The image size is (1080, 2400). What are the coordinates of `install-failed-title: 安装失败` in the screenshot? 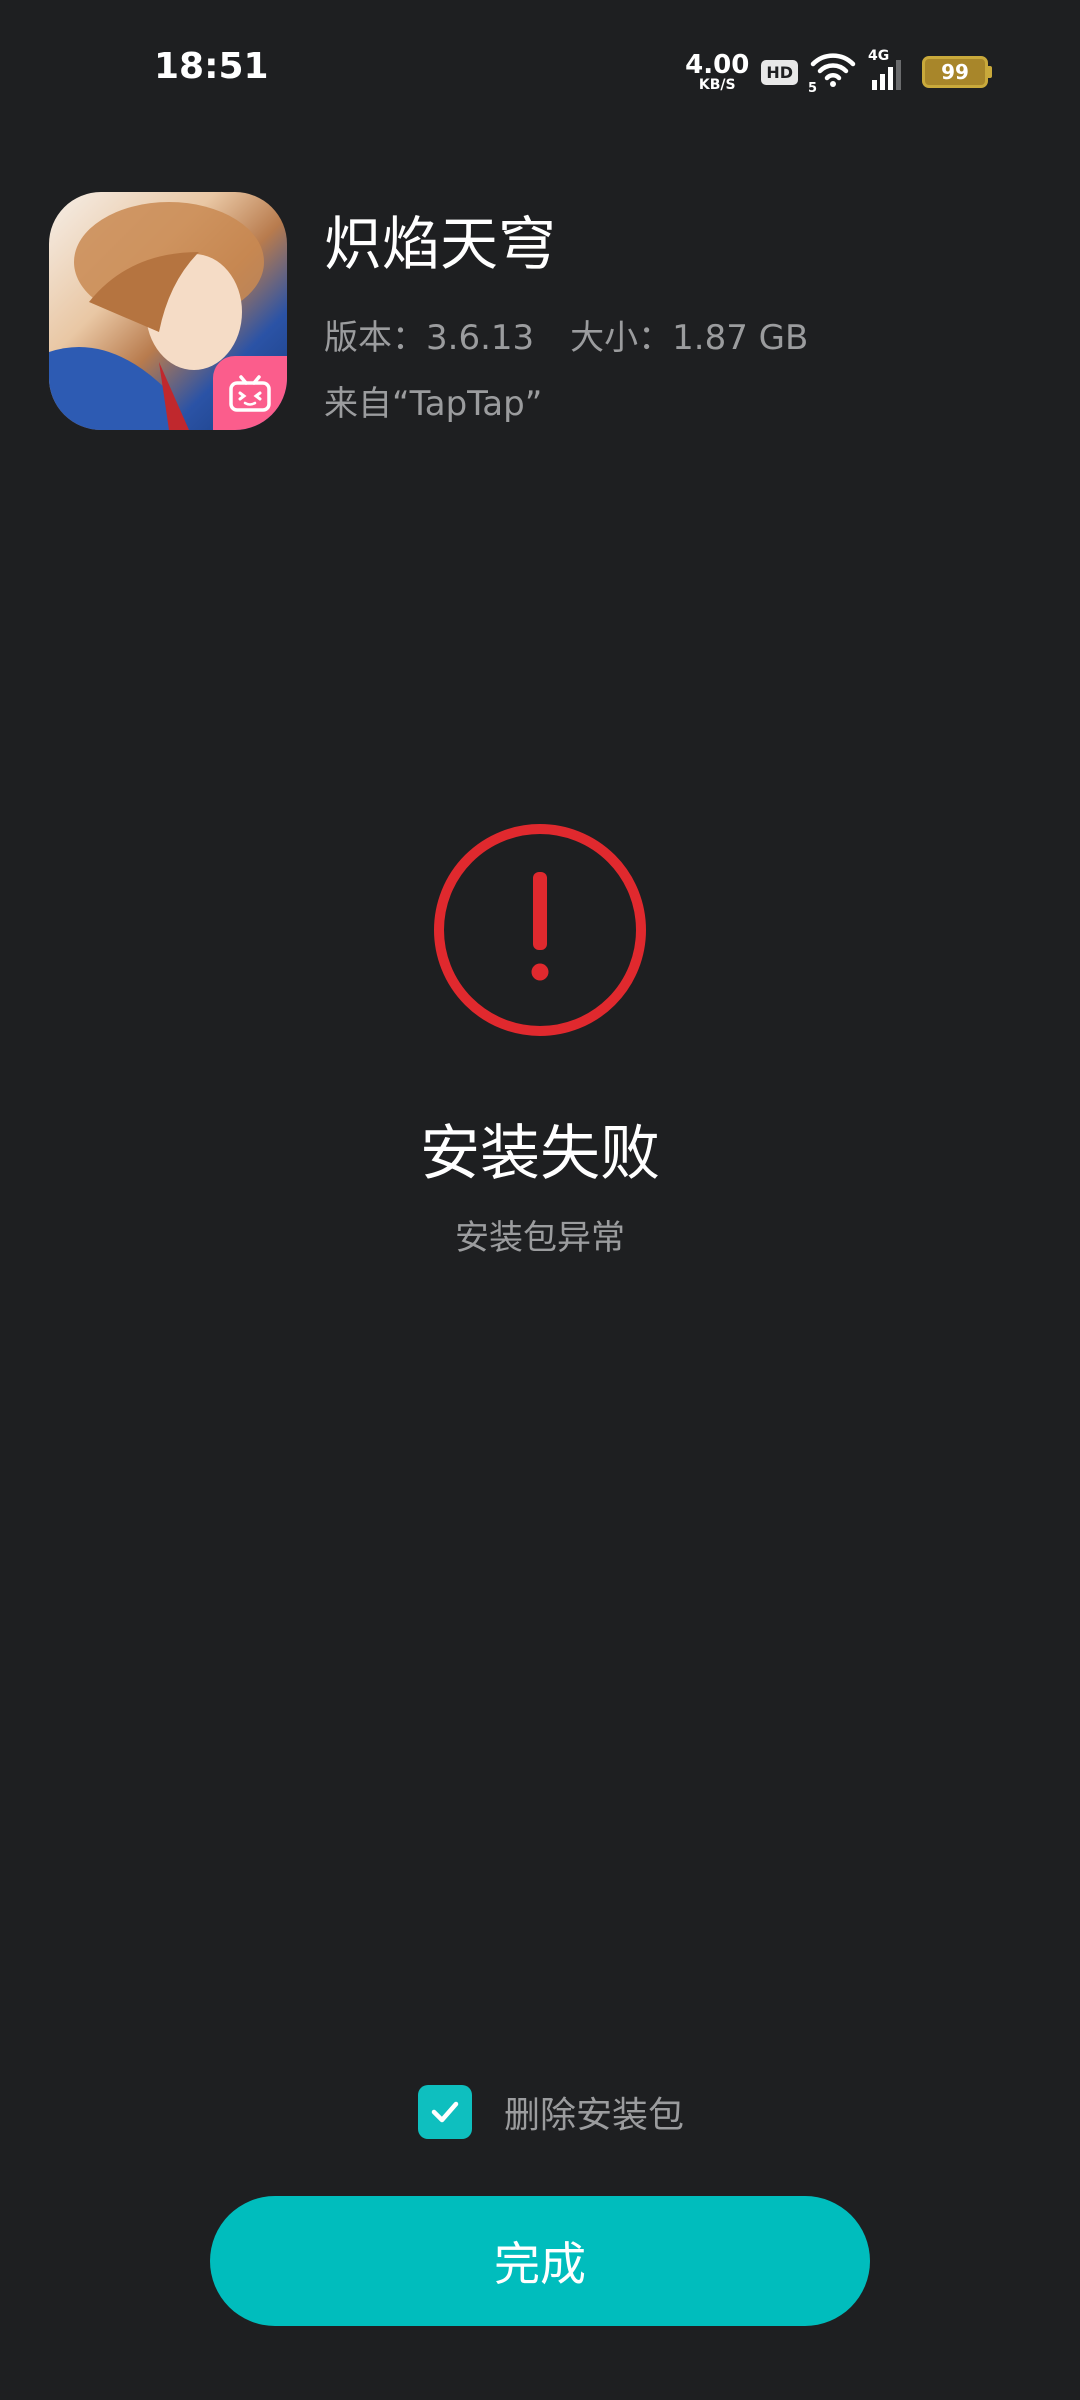 It's located at (540, 1154).